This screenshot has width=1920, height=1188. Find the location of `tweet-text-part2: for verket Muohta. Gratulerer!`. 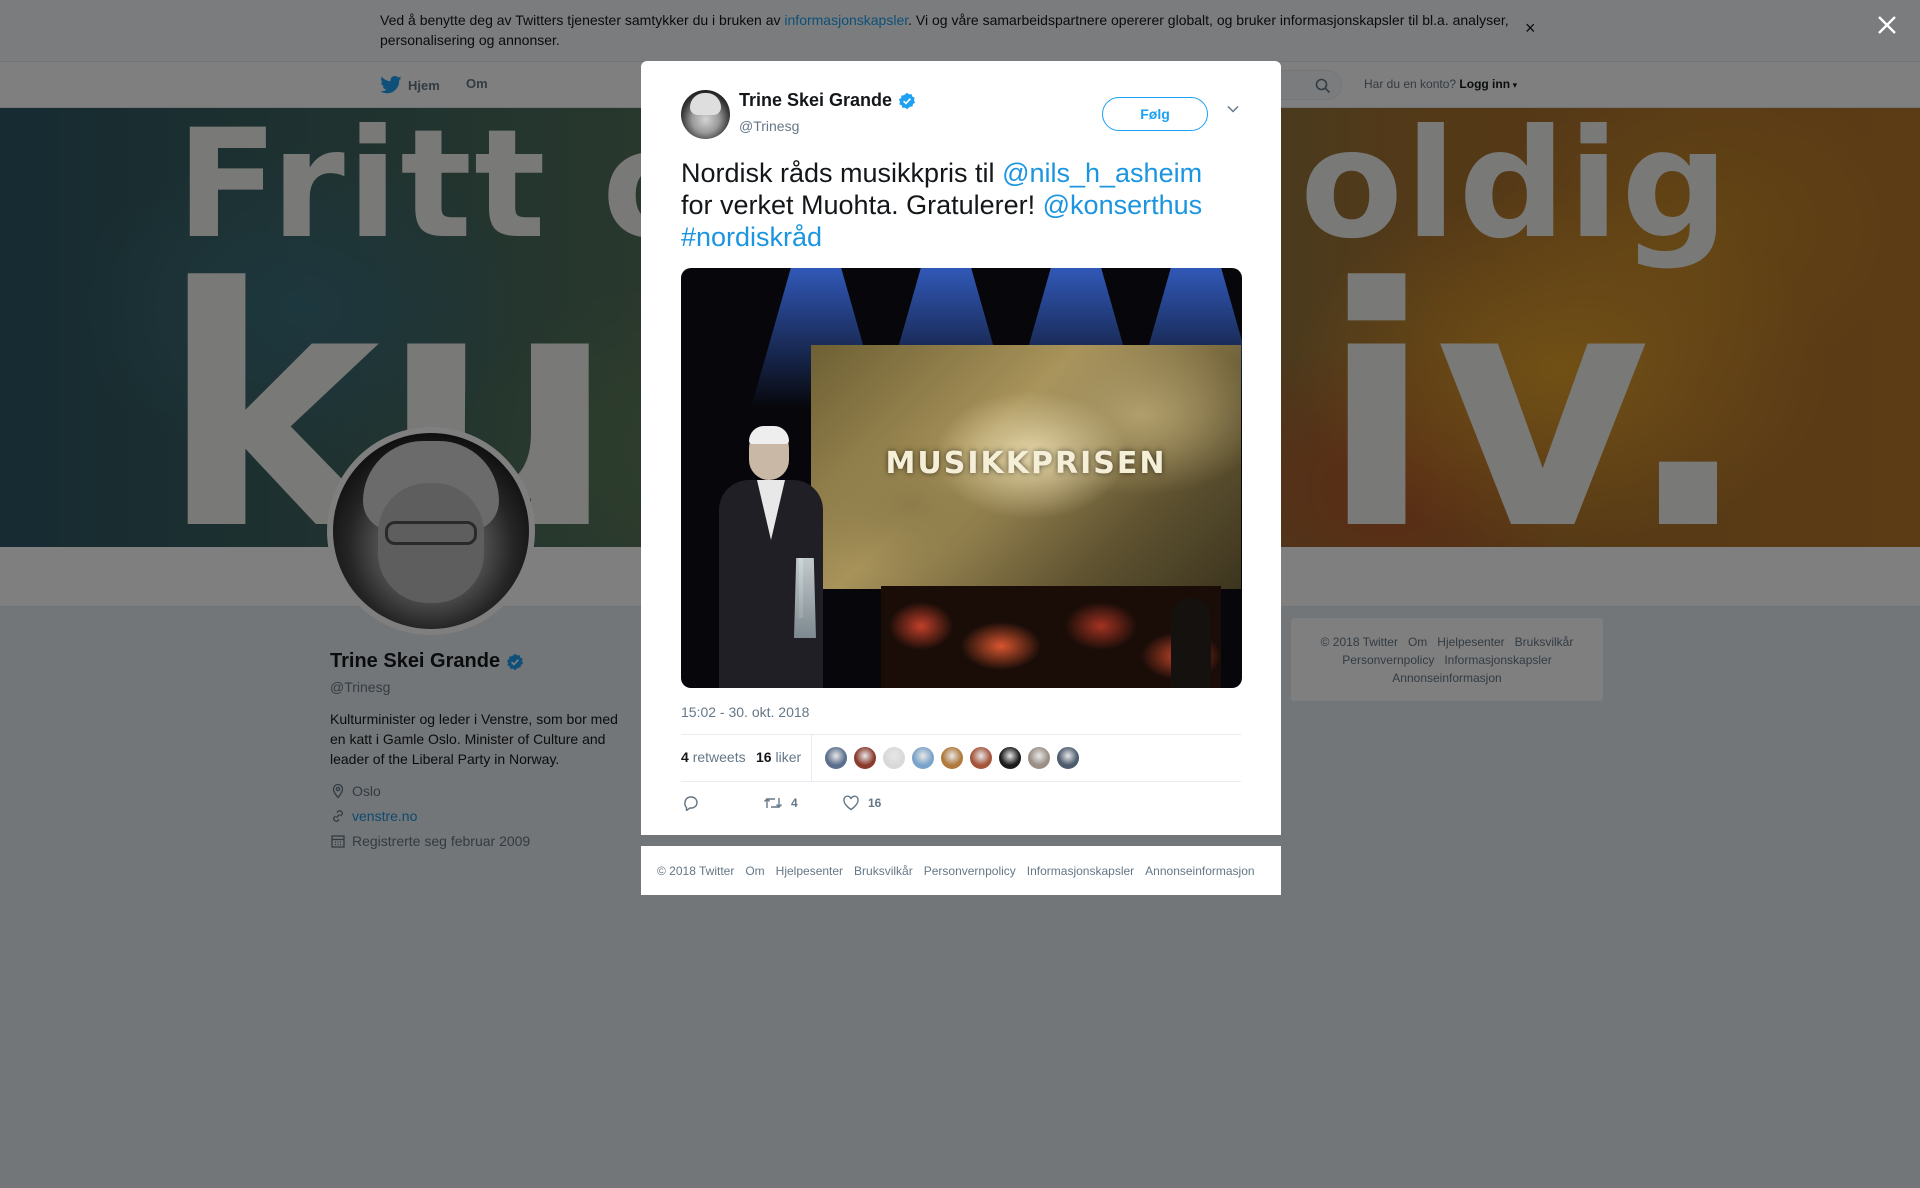

tweet-text-part2: for verket Muohta. Gratulerer! is located at coordinates (862, 205).